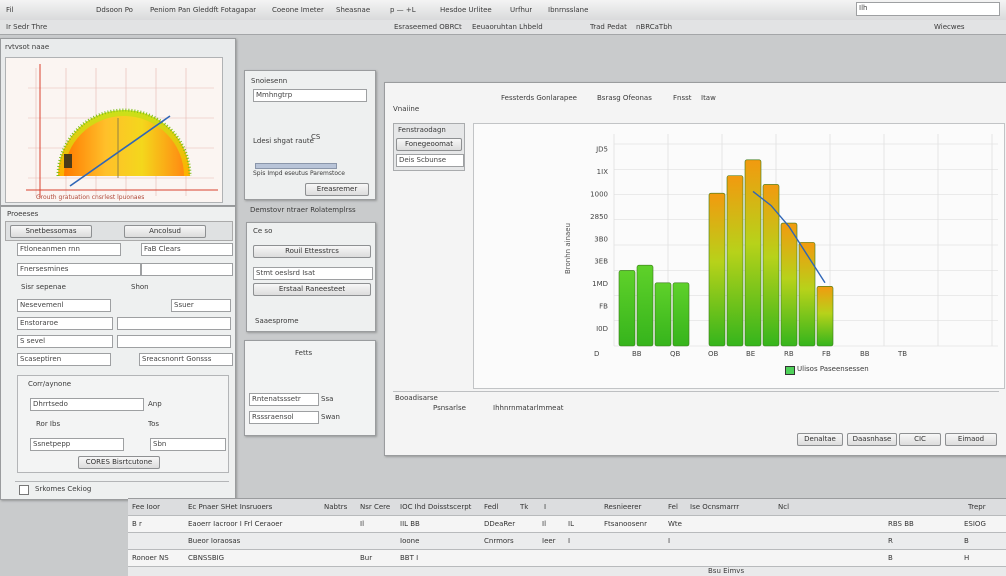  I want to click on col-header-9: Fel, so click(678, 507).